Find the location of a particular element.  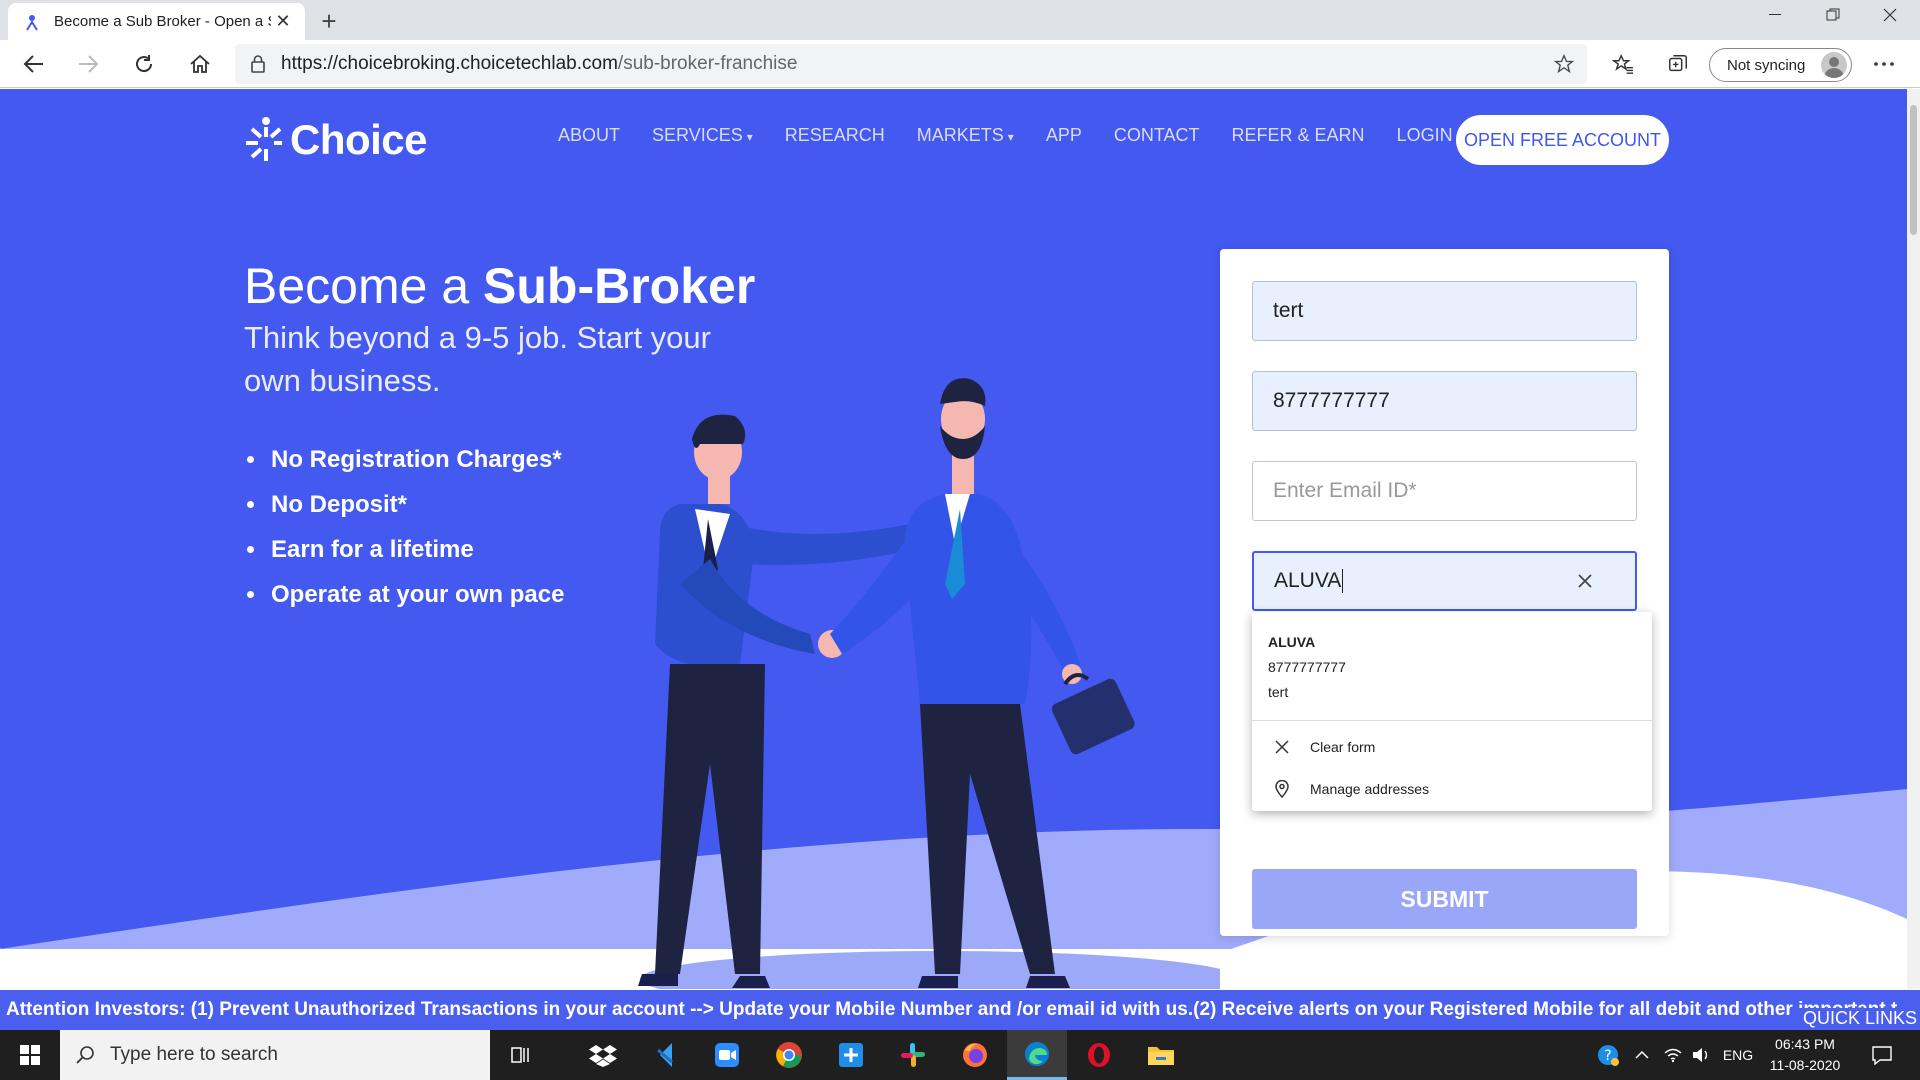

url-path: /sub-broker-franchise is located at coordinates (707, 63).